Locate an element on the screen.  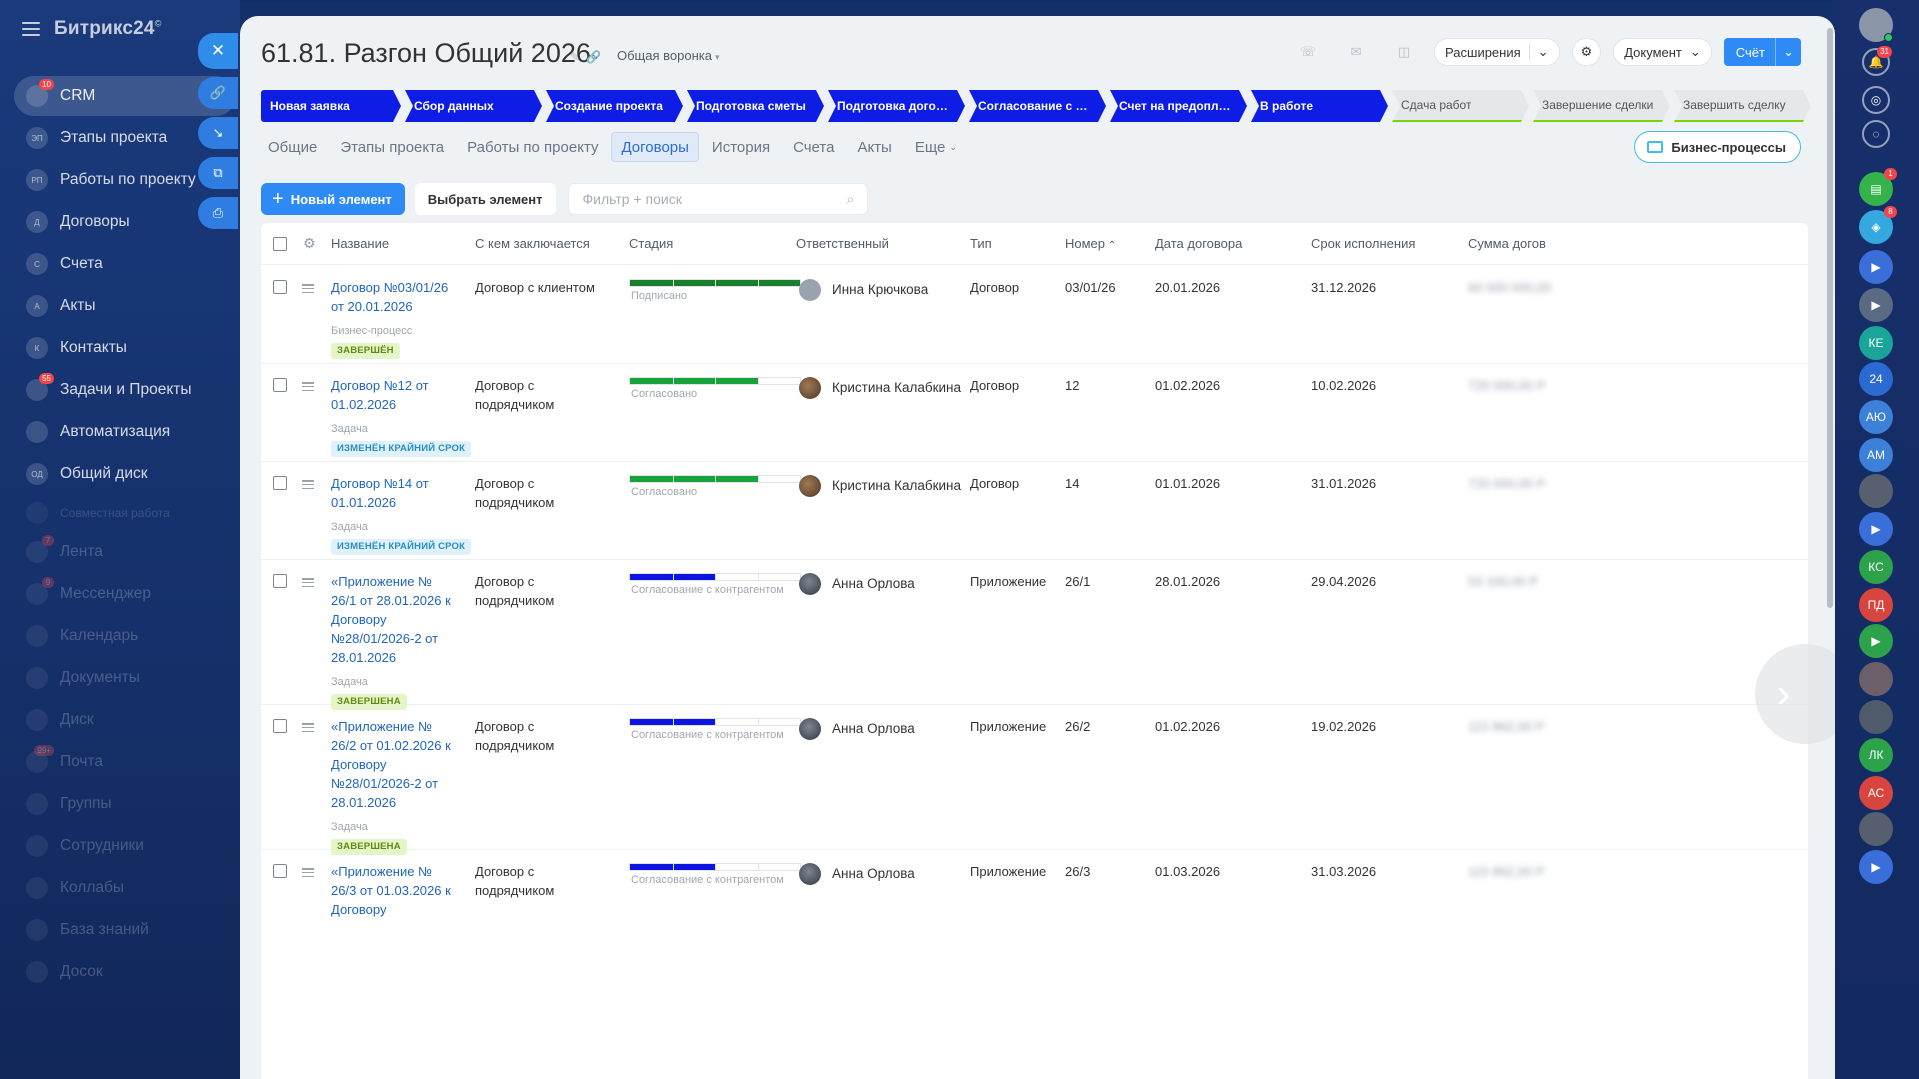
sidebar-item-5: А Акты is located at coordinates (125, 306).